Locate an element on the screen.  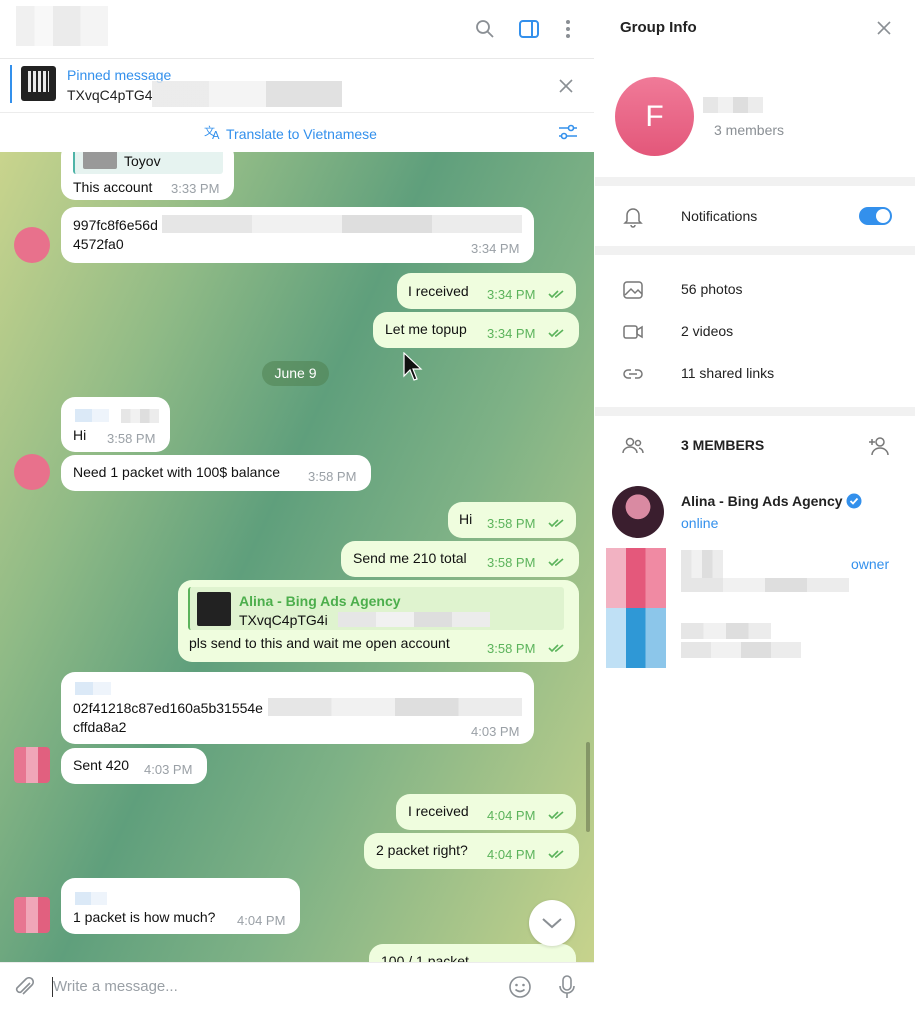
svg-text: A is located at coordinates (216, 134).